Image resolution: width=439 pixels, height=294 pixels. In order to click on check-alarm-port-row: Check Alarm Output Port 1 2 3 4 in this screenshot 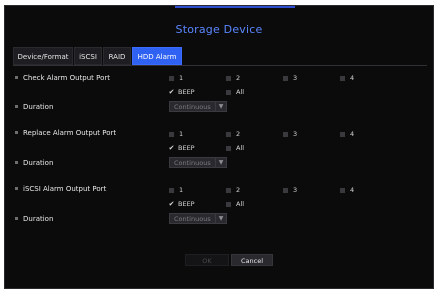, I will do `click(224, 78)`.